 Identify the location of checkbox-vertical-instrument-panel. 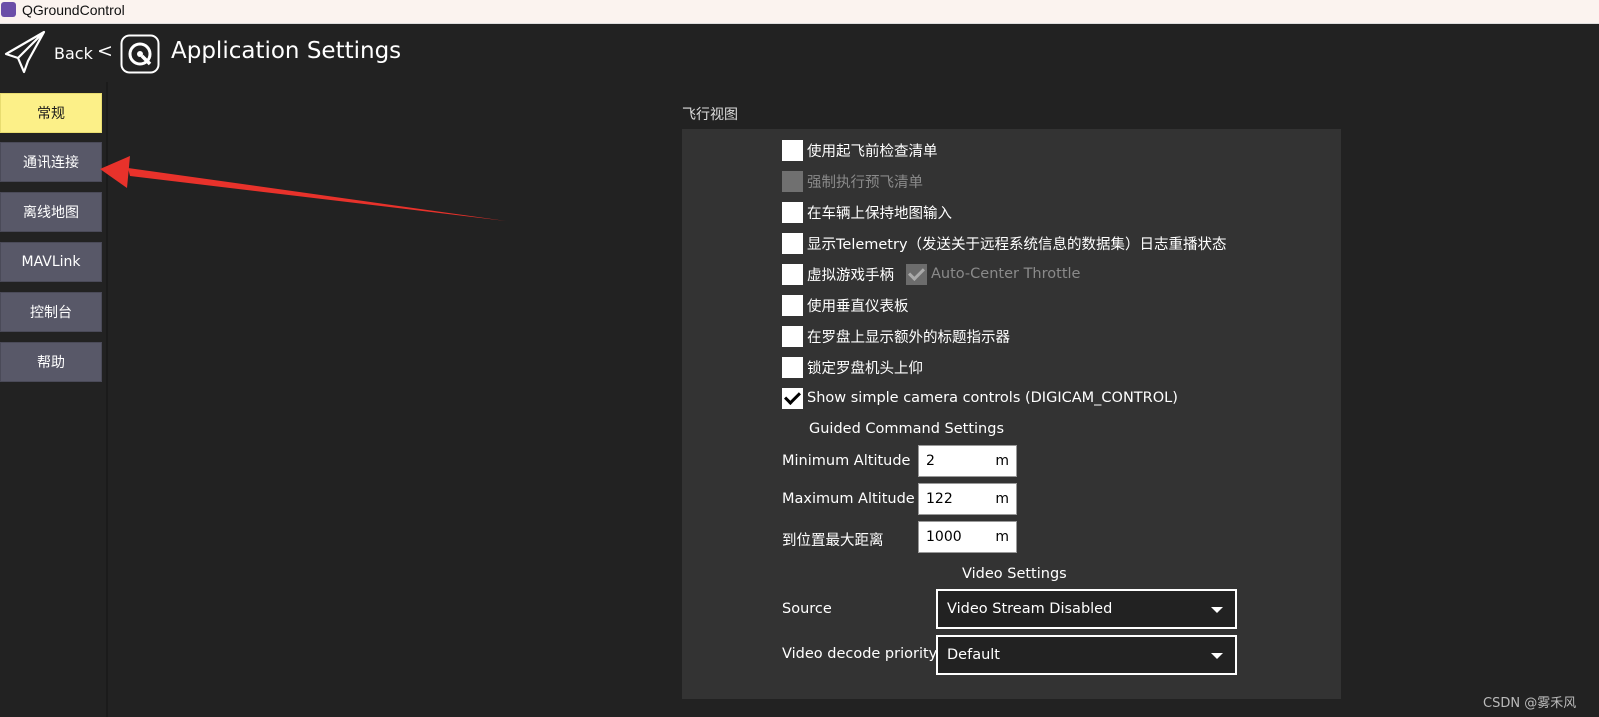
(792, 305).